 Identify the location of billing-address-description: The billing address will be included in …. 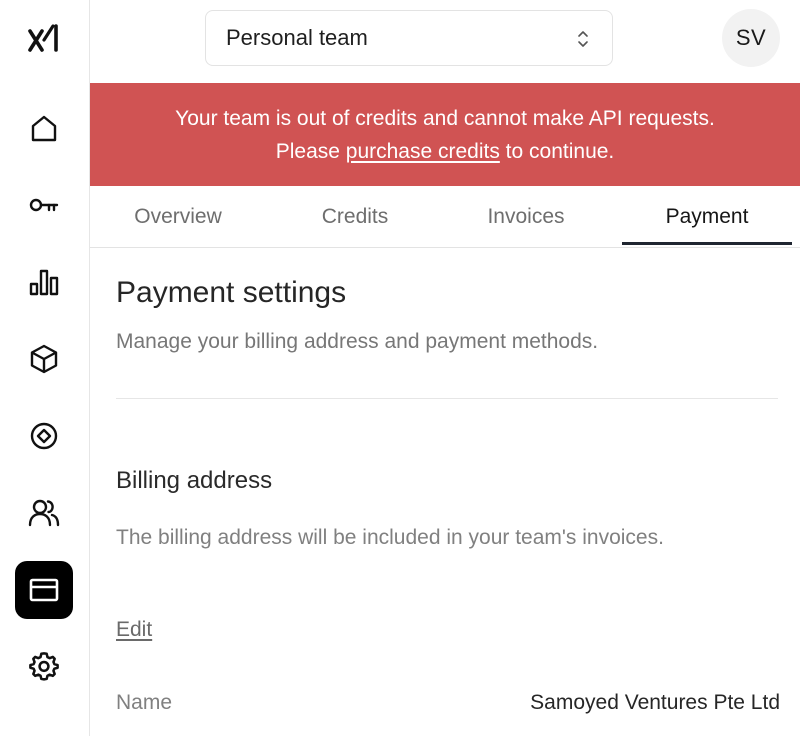
(390, 537).